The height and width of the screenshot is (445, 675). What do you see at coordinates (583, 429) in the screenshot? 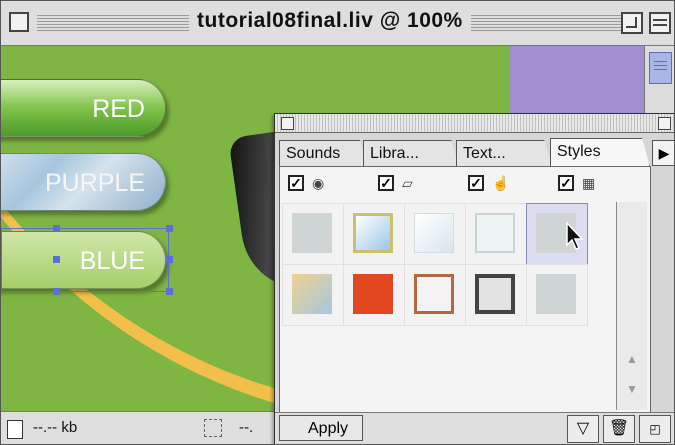
I see `new-style-icon: ▽` at bounding box center [583, 429].